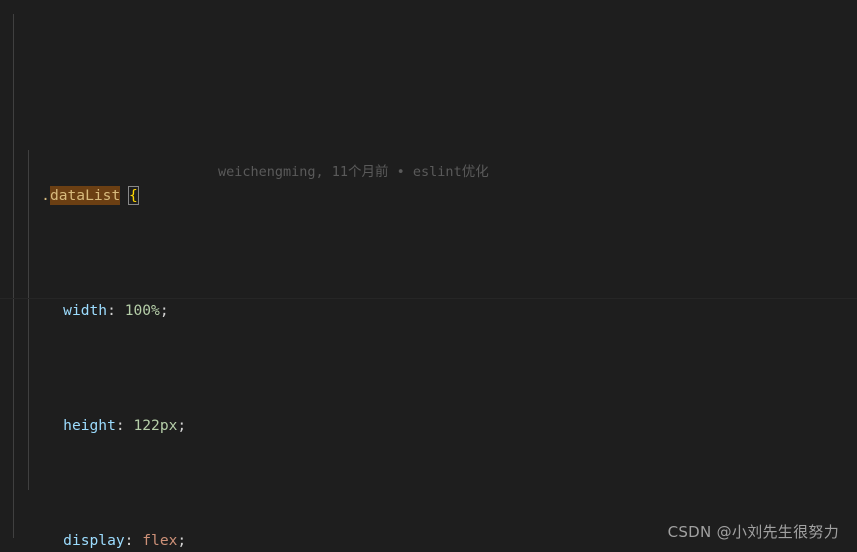  I want to click on selector-name: dataList, so click(85, 195).